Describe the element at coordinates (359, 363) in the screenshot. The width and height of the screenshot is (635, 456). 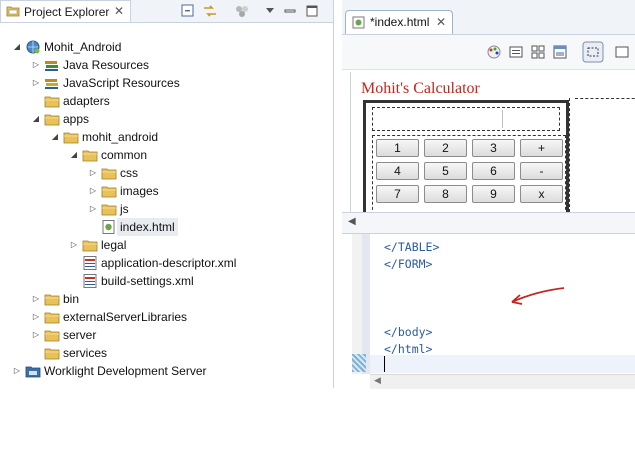
I see `change-marker` at that location.